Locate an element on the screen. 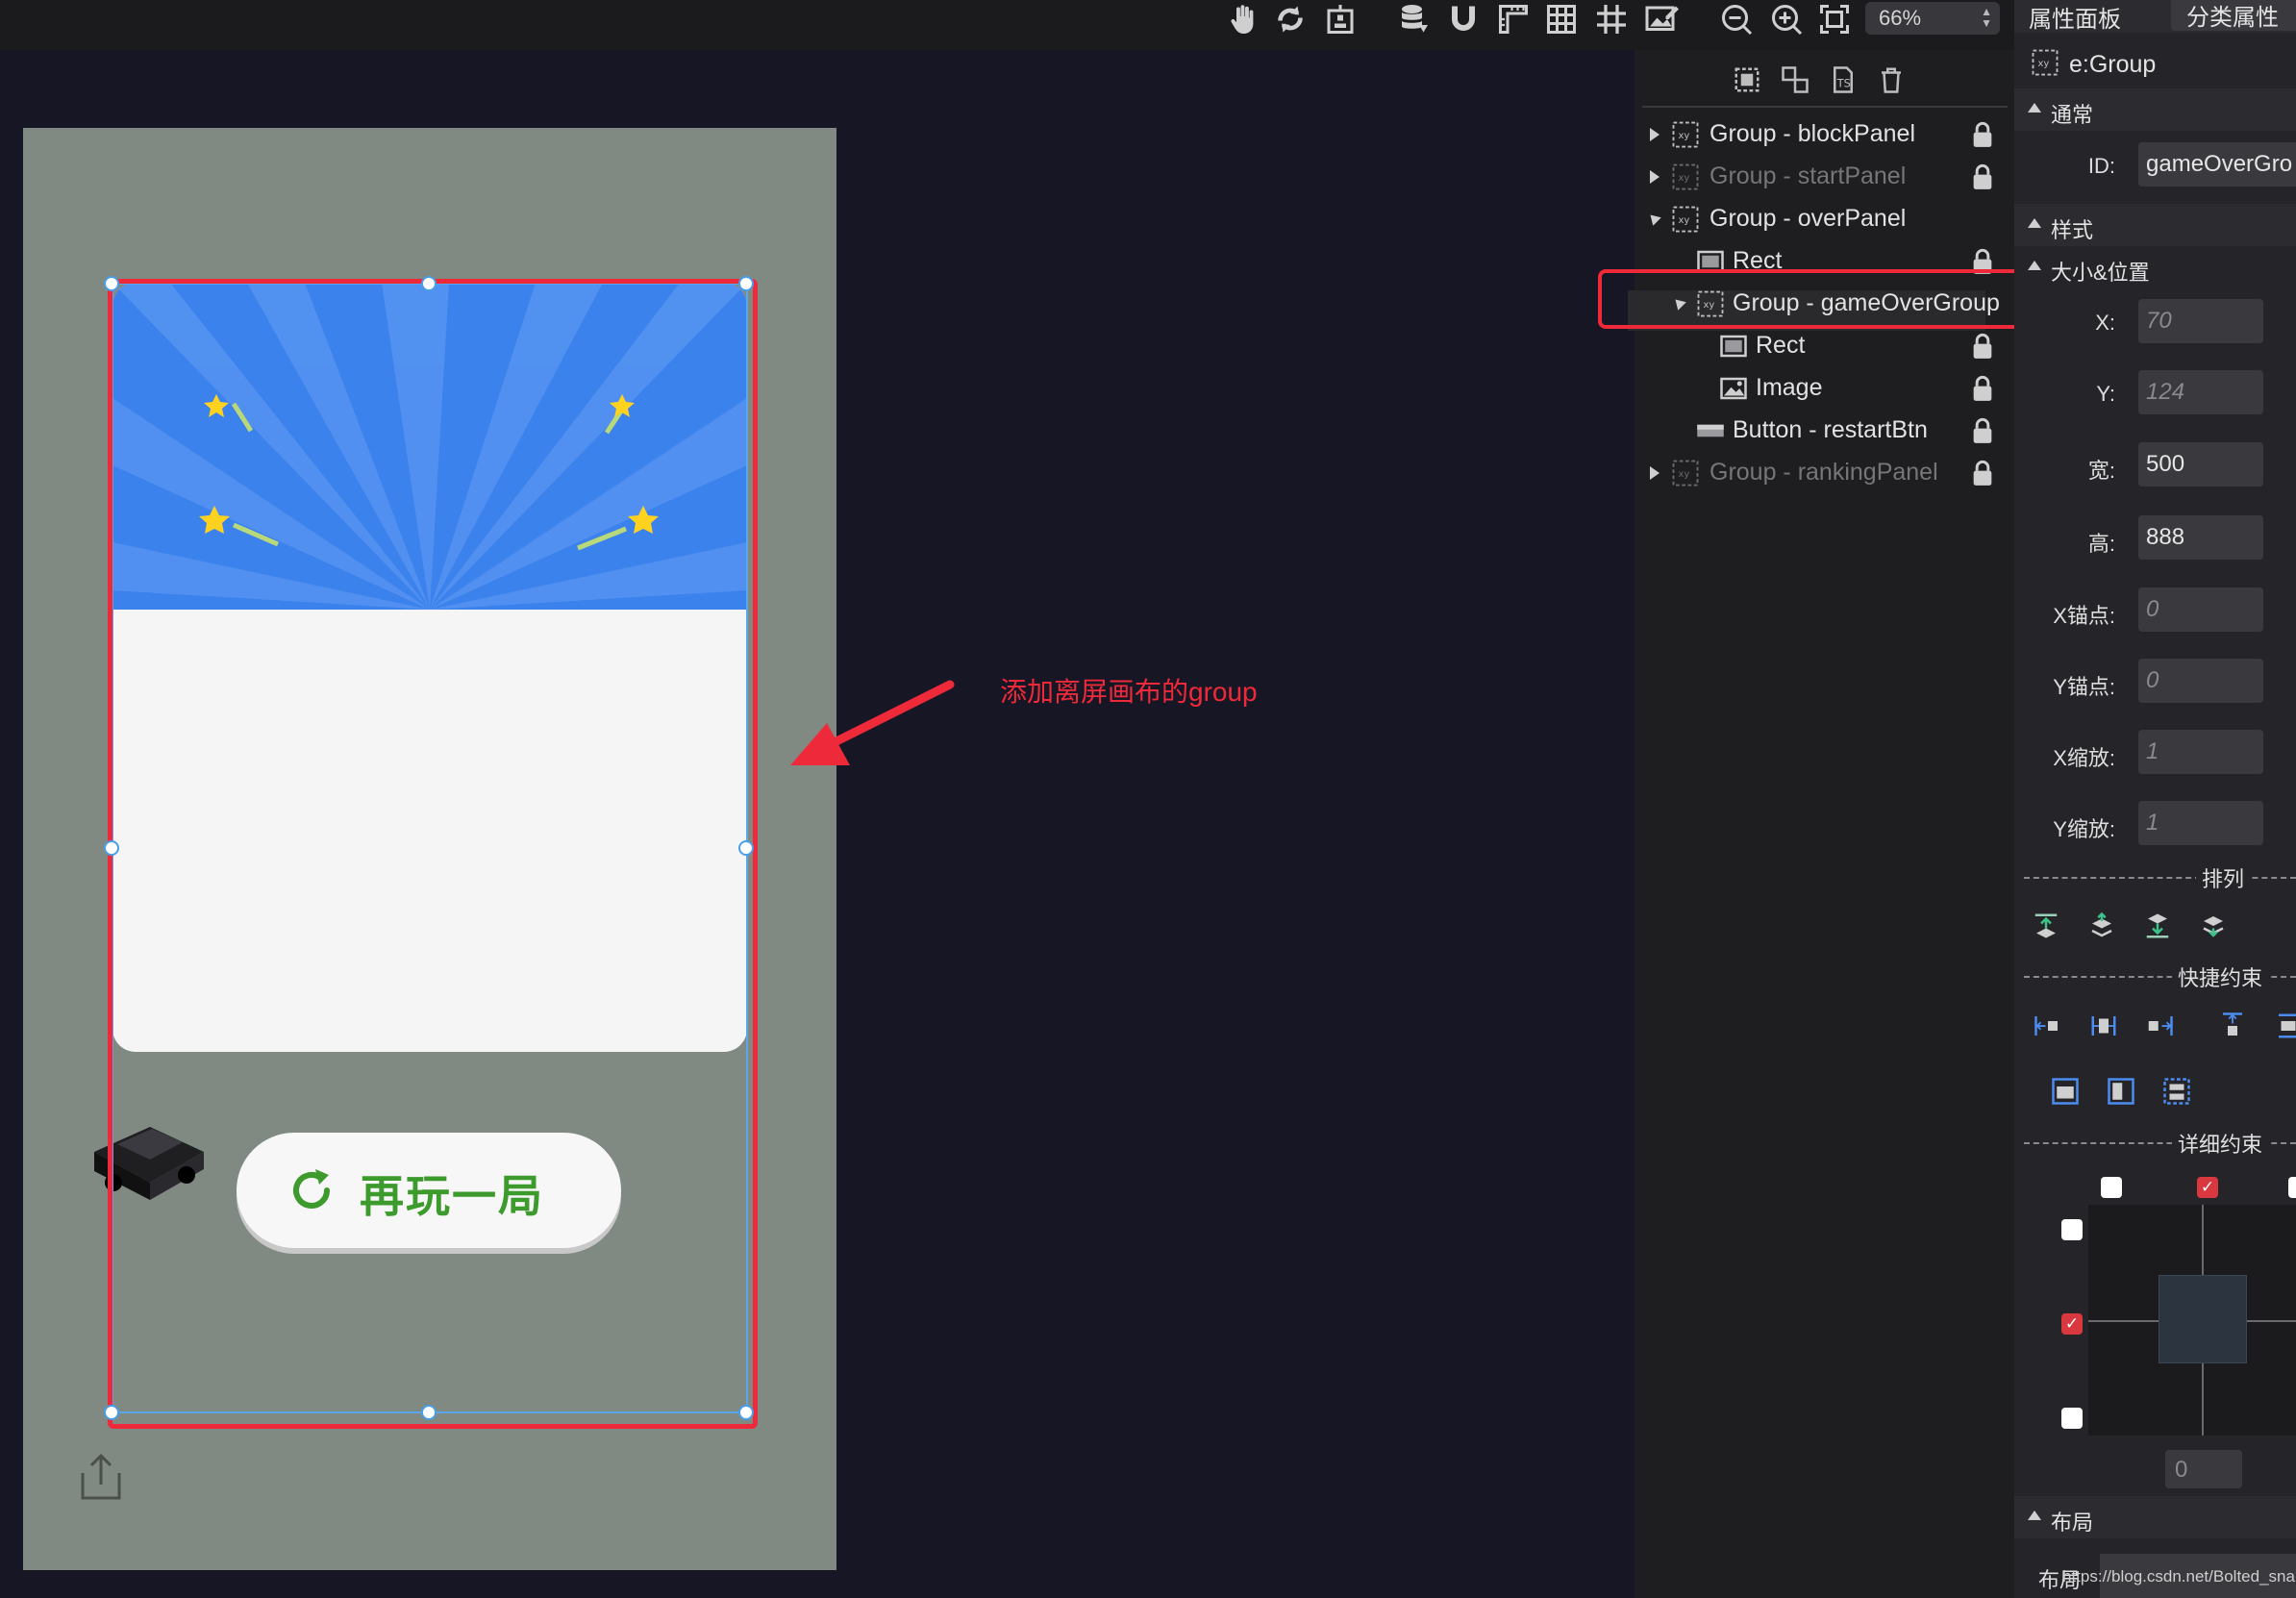  rect-layer-icon is located at coordinates (1733, 346).